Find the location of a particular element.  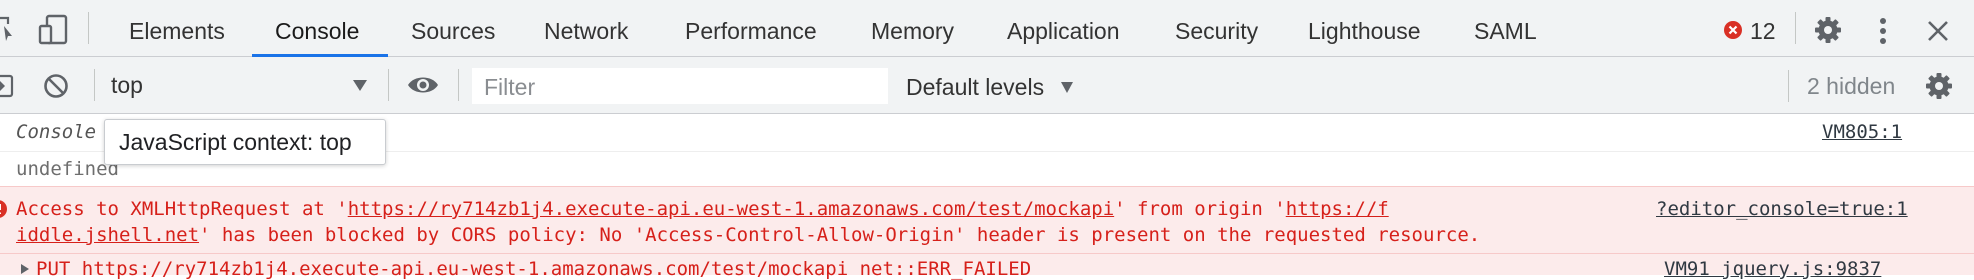

context-selector: top is located at coordinates (240, 85).